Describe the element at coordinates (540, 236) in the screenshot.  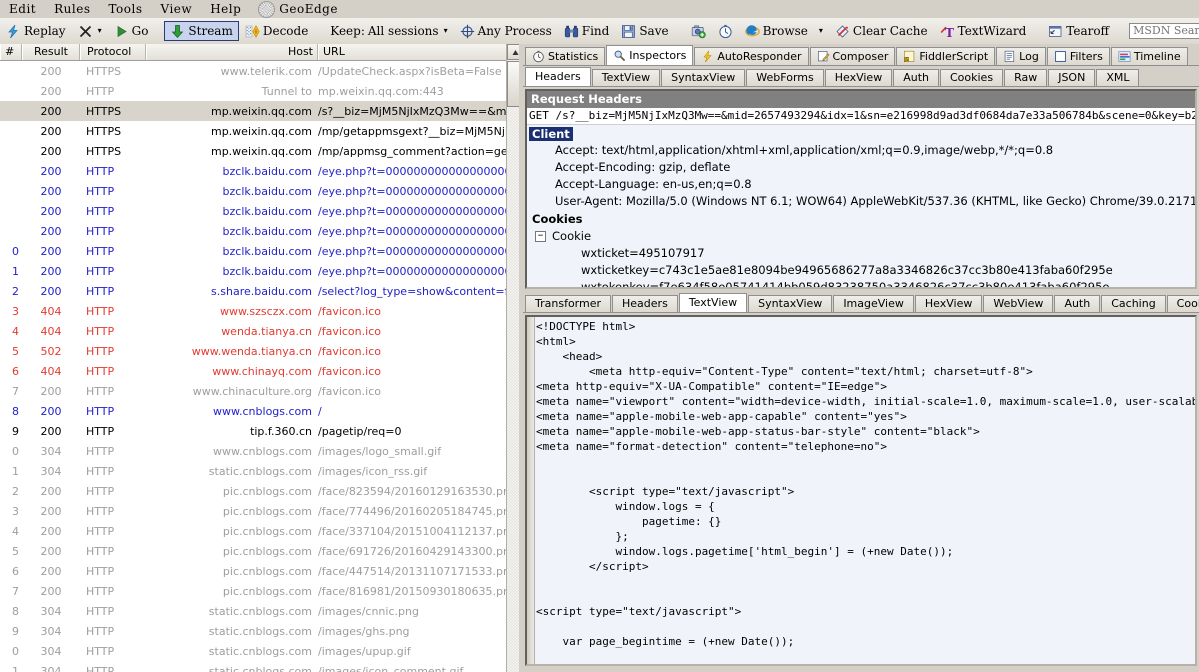
I see `collapse-expander-icon: −` at that location.